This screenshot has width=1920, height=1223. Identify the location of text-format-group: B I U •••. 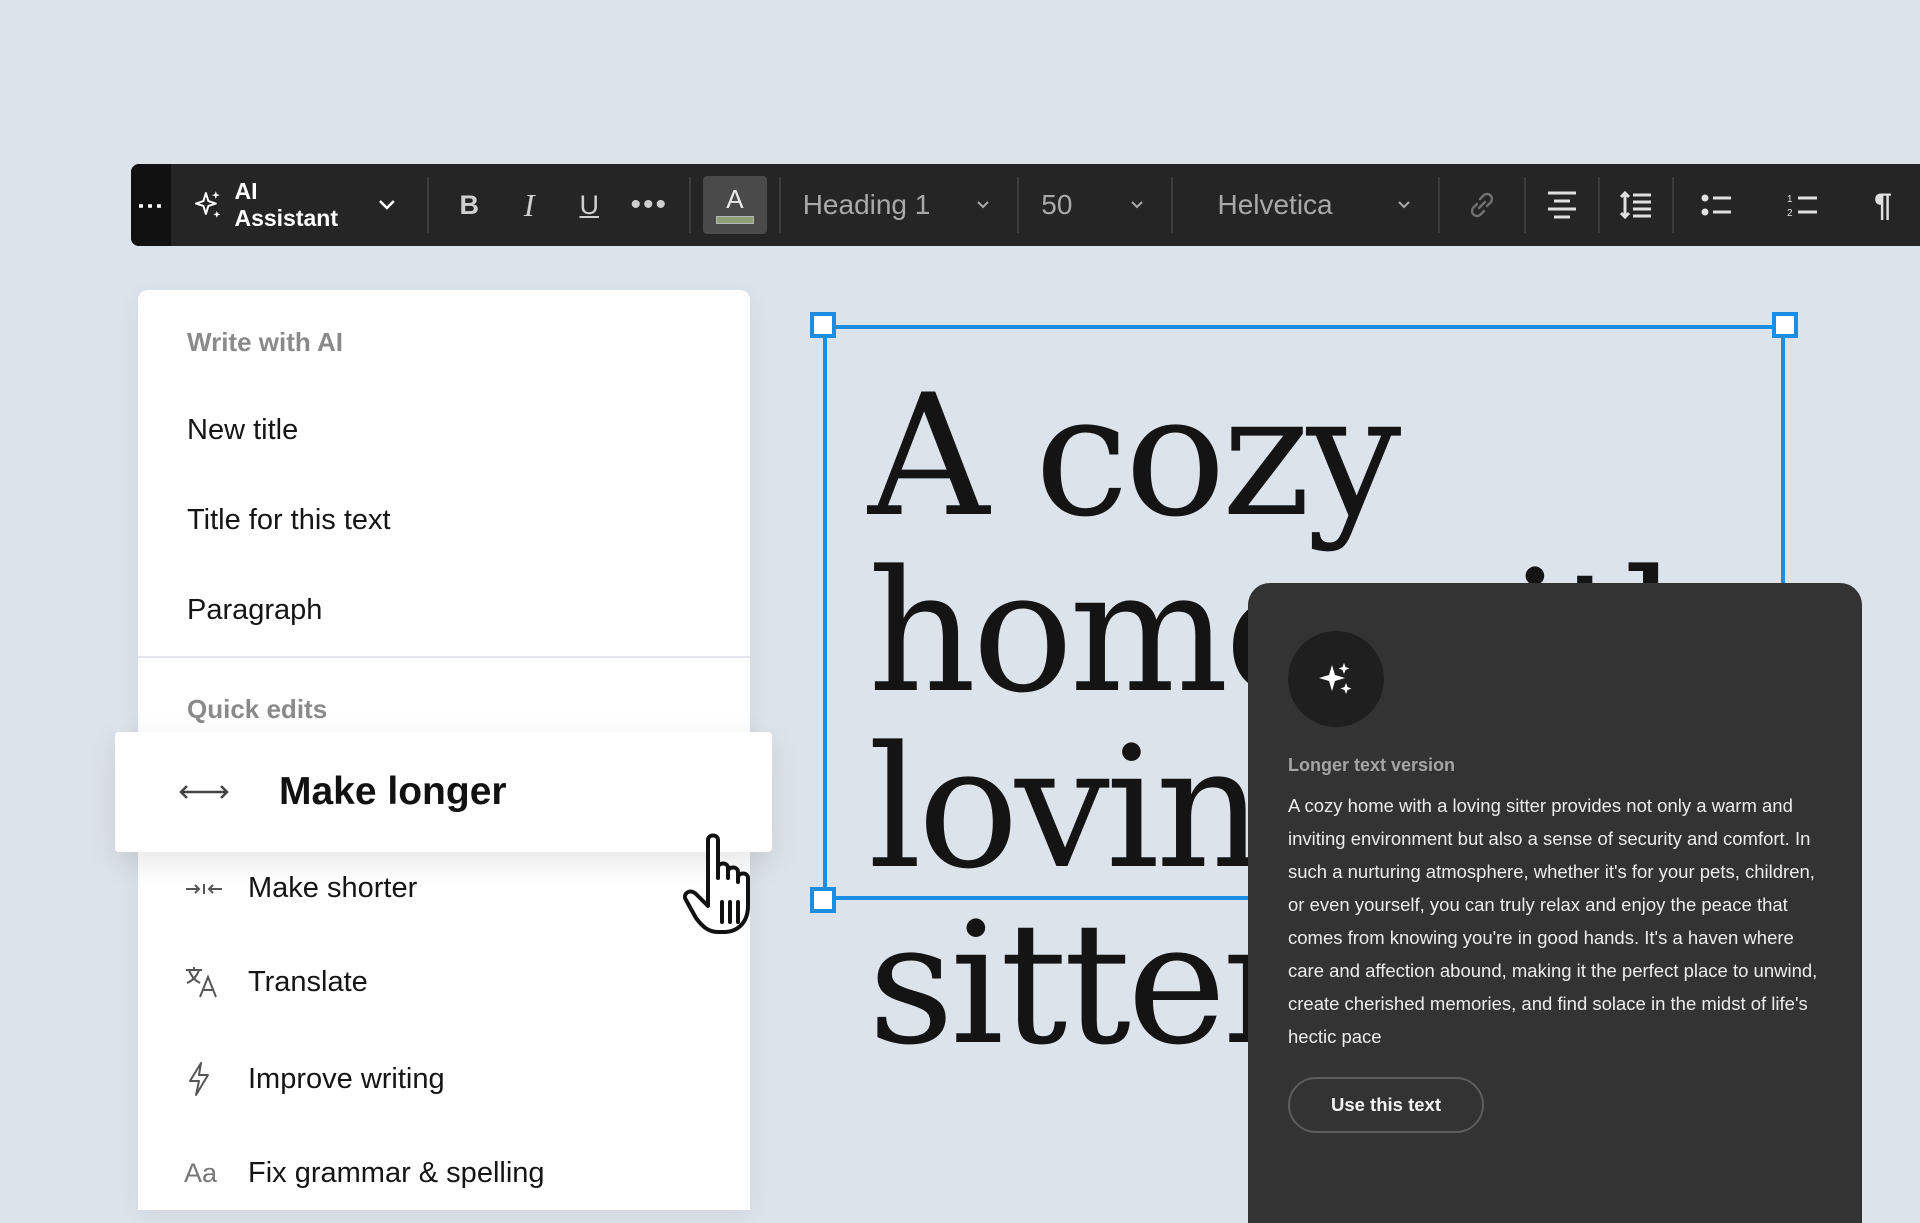
(559, 205).